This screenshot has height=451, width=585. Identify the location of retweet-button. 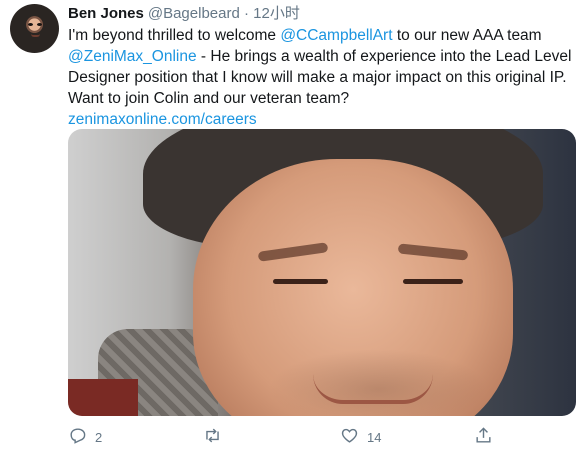
(216, 437).